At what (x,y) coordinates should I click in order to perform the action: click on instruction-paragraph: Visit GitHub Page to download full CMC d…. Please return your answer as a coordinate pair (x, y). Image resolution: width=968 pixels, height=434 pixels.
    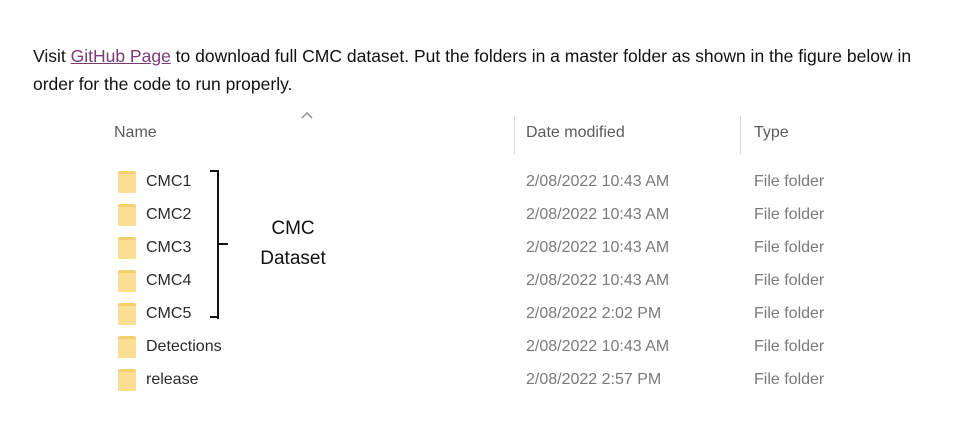
    Looking at the image, I should click on (483, 70).